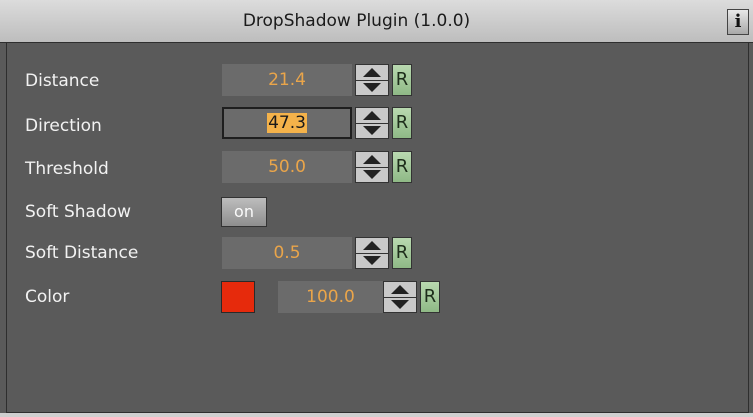 The height and width of the screenshot is (417, 753). I want to click on distance-spinner, so click(372, 80).